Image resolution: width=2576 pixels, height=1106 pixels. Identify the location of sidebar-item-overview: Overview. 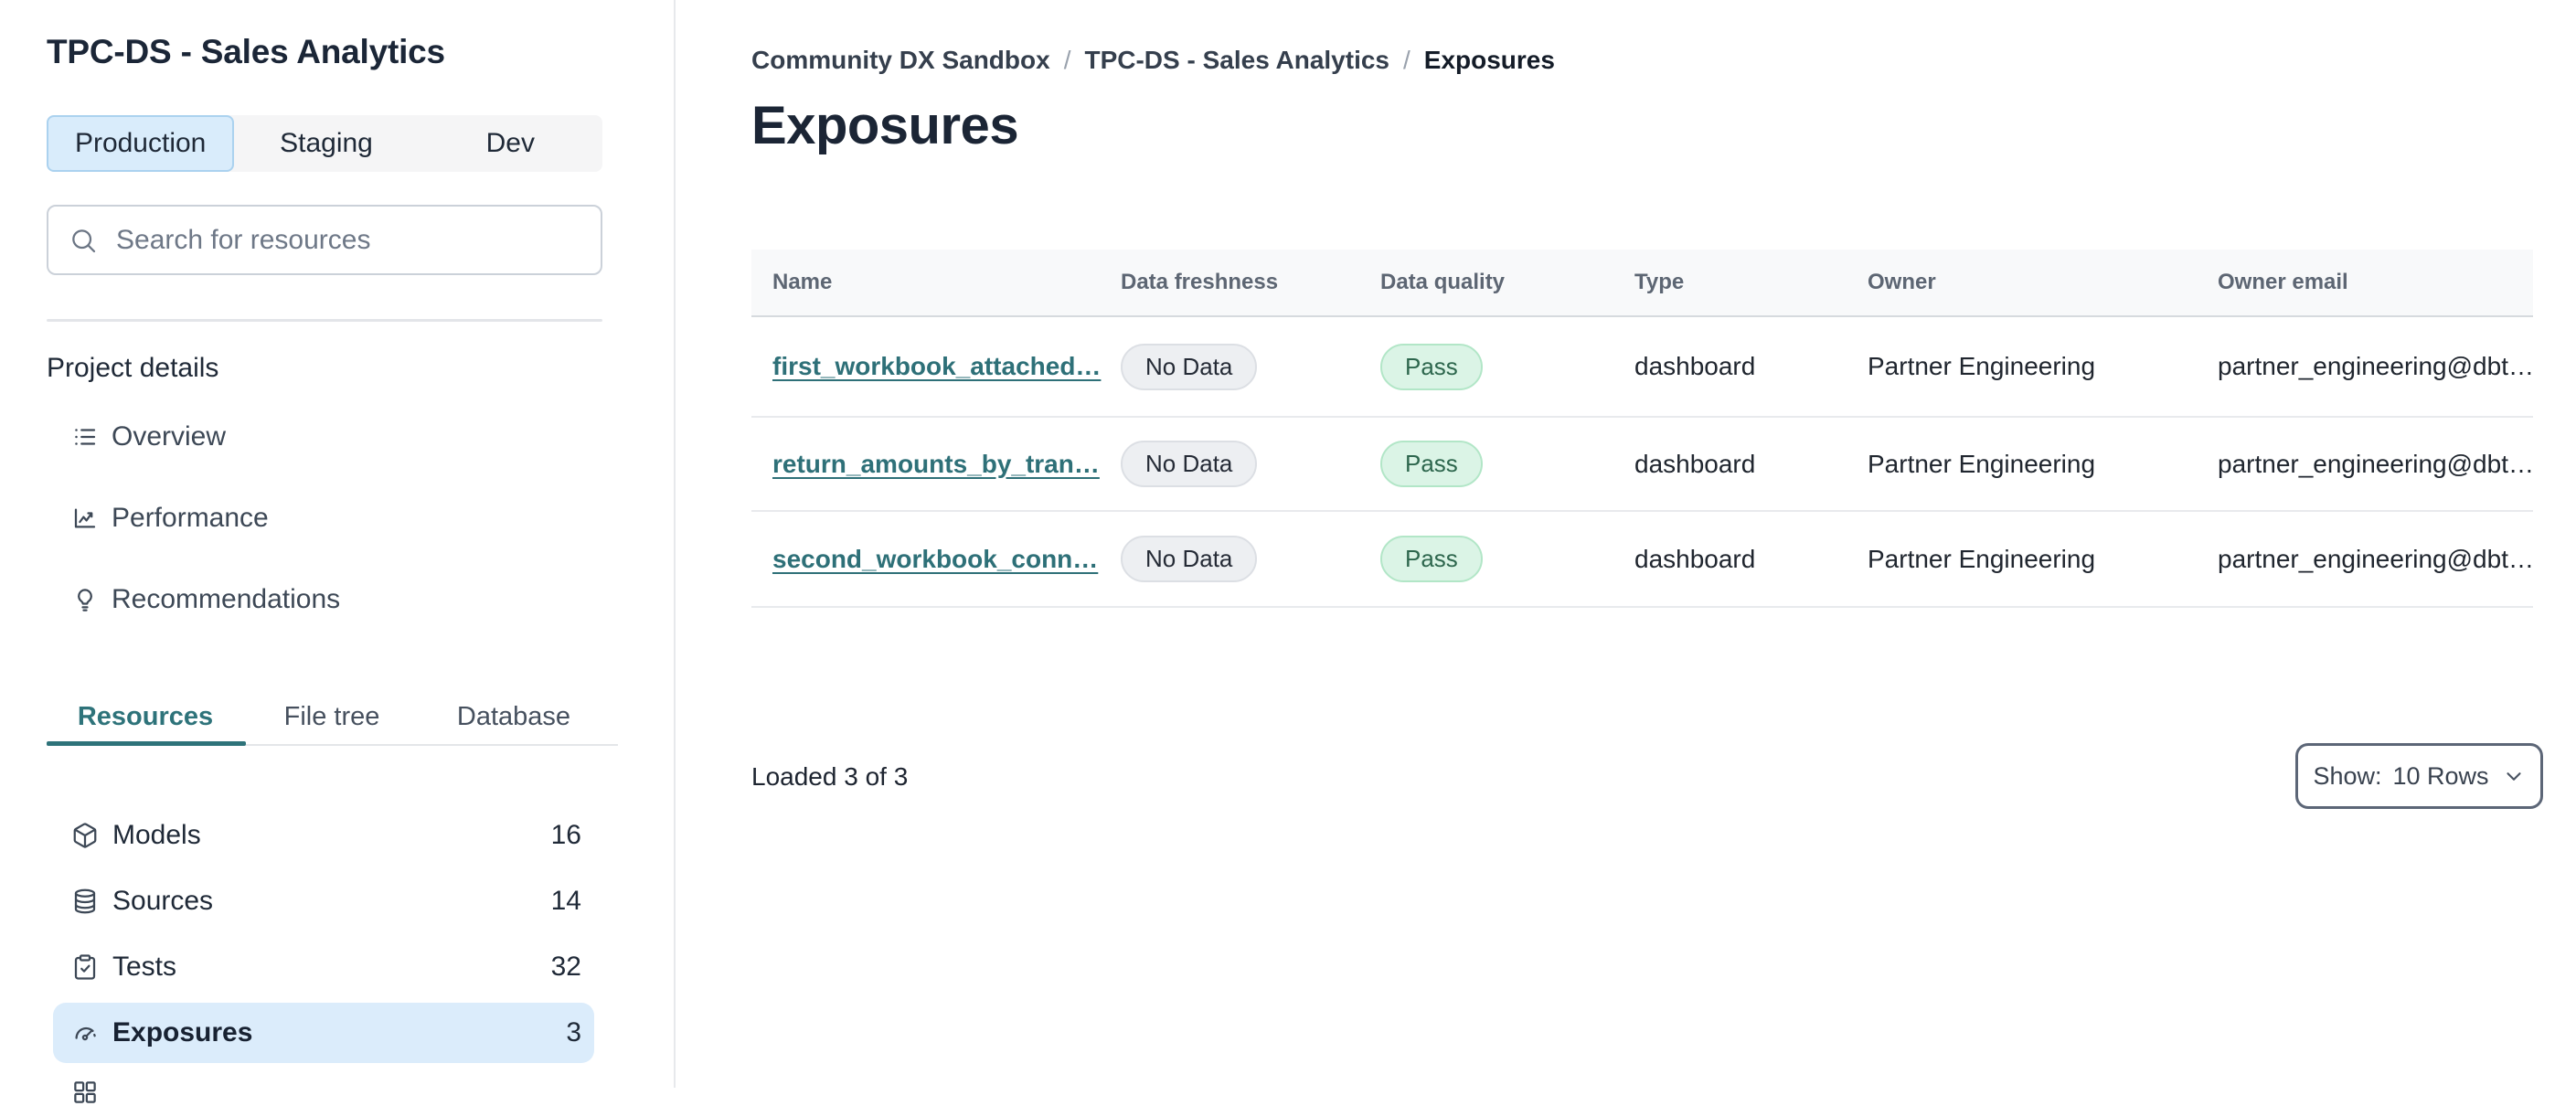
(148, 437).